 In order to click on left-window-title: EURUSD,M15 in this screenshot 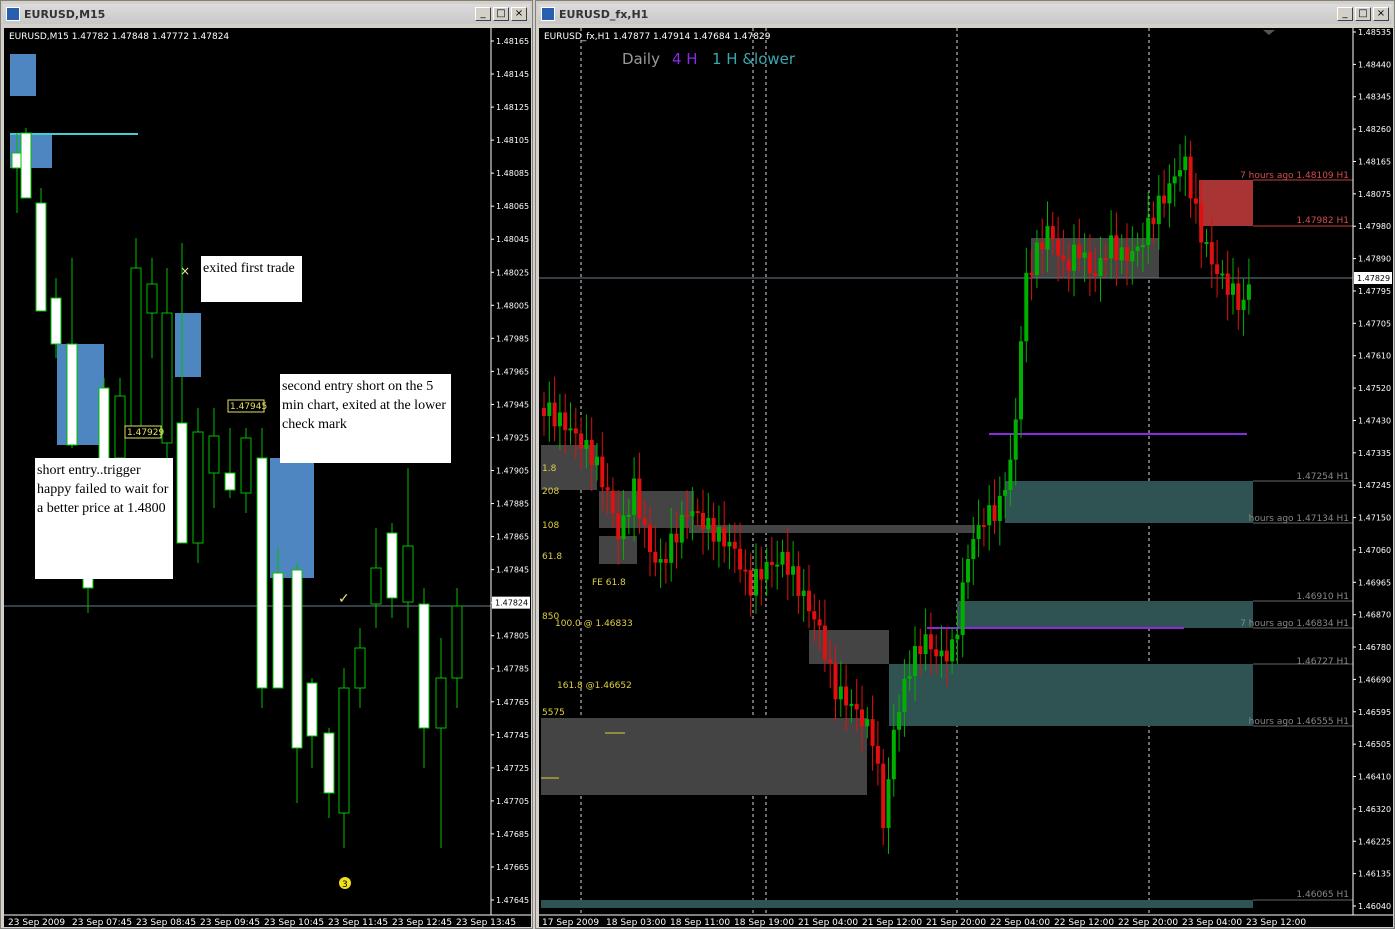, I will do `click(65, 14)`.